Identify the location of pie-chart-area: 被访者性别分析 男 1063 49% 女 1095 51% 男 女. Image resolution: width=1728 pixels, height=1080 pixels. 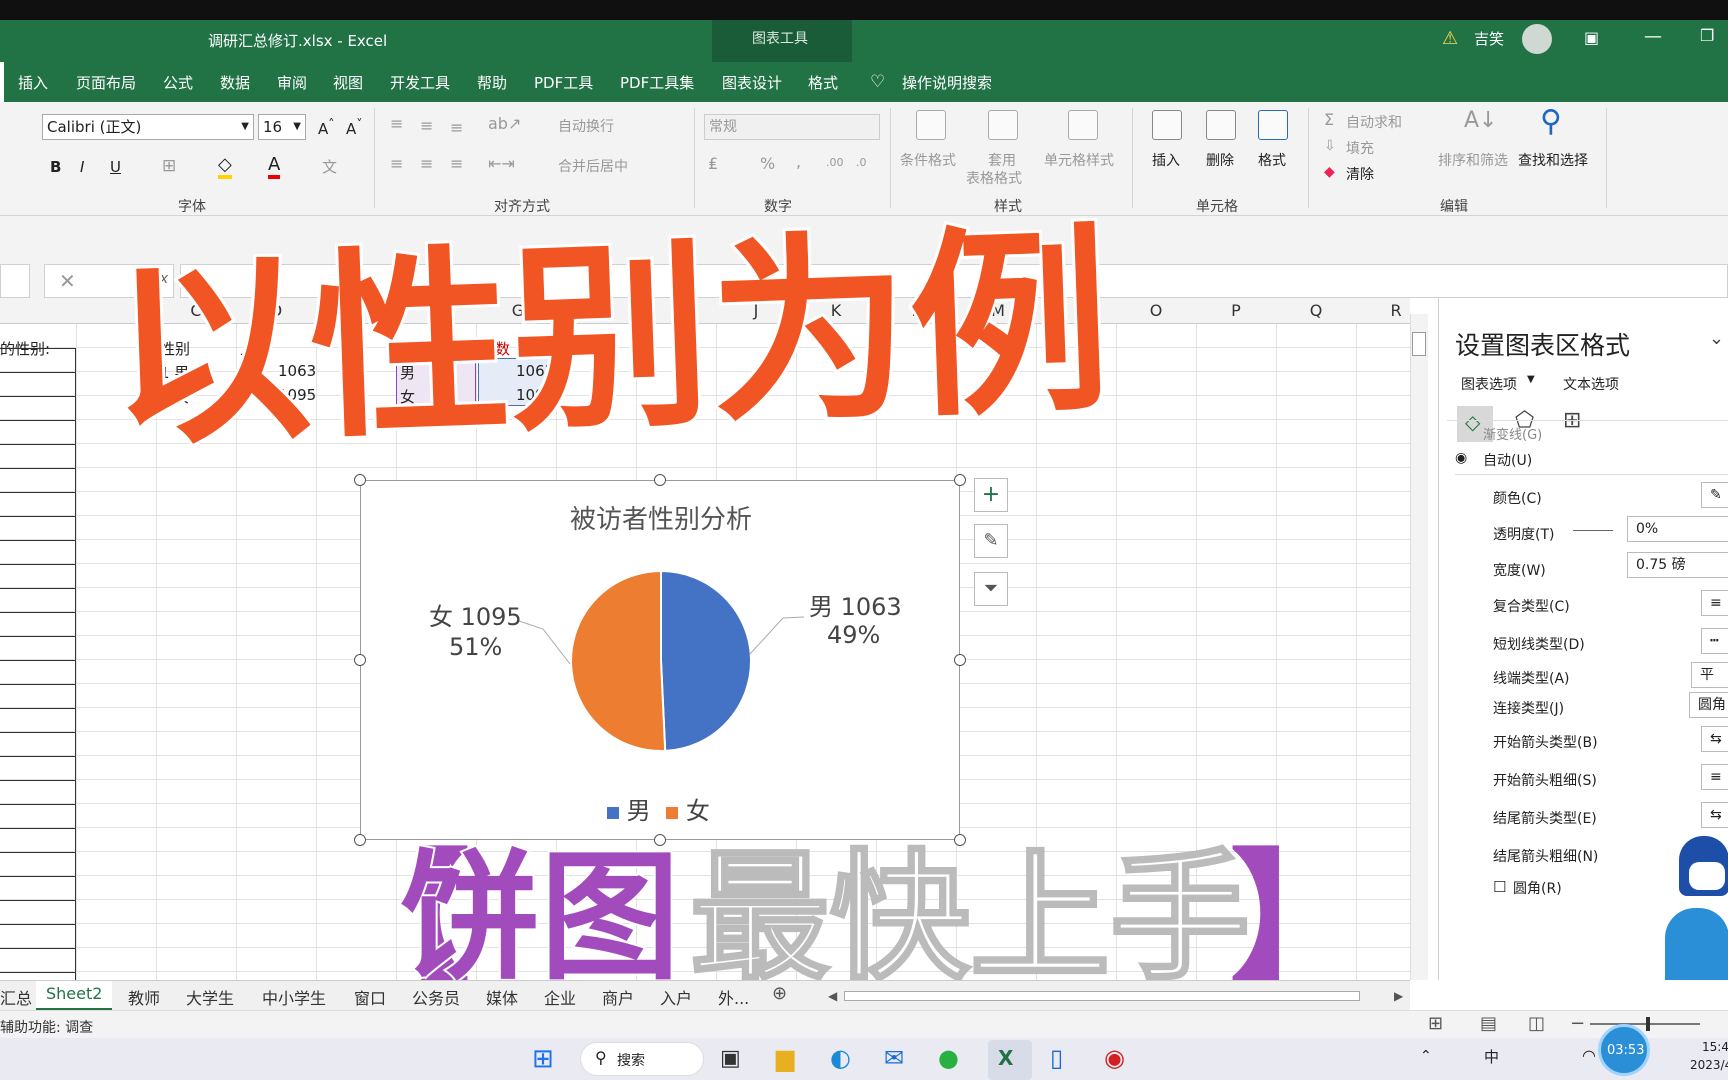
(660, 660).